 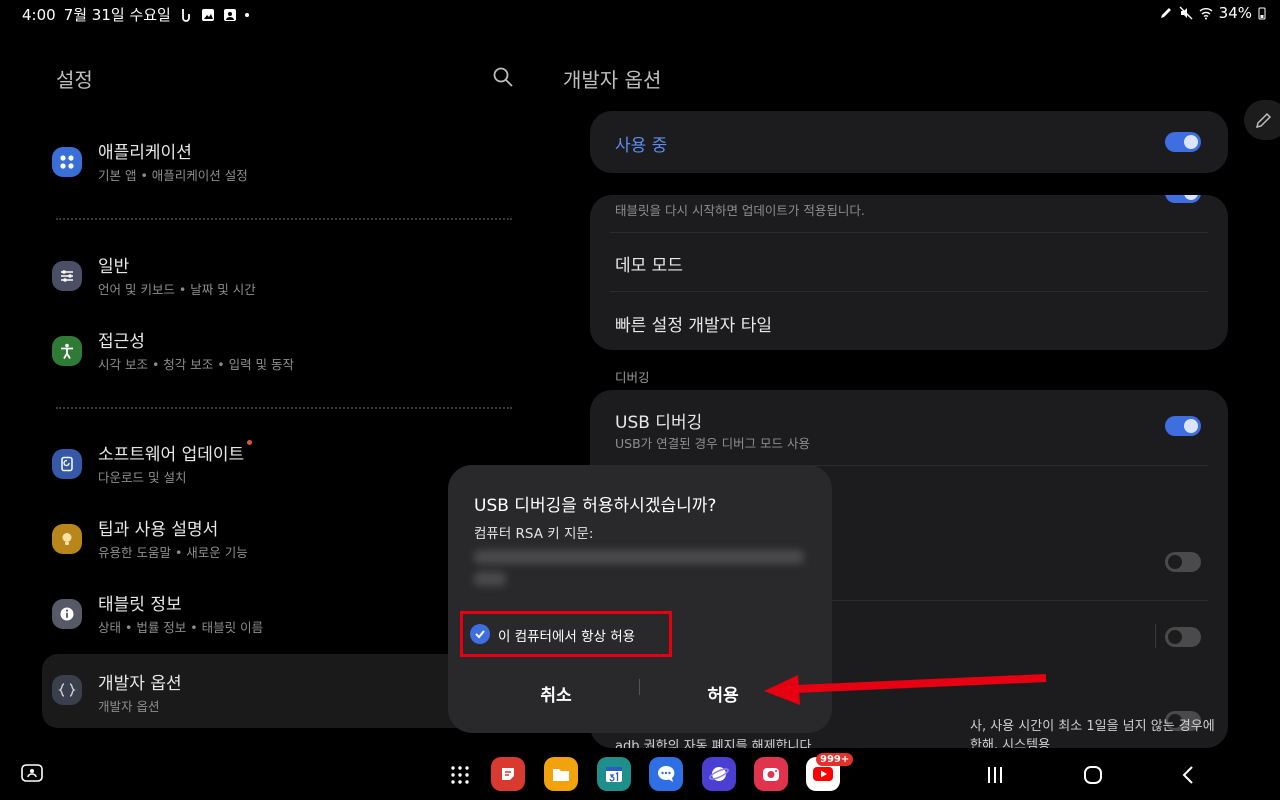 I want to click on back-icon, so click(x=1188, y=775).